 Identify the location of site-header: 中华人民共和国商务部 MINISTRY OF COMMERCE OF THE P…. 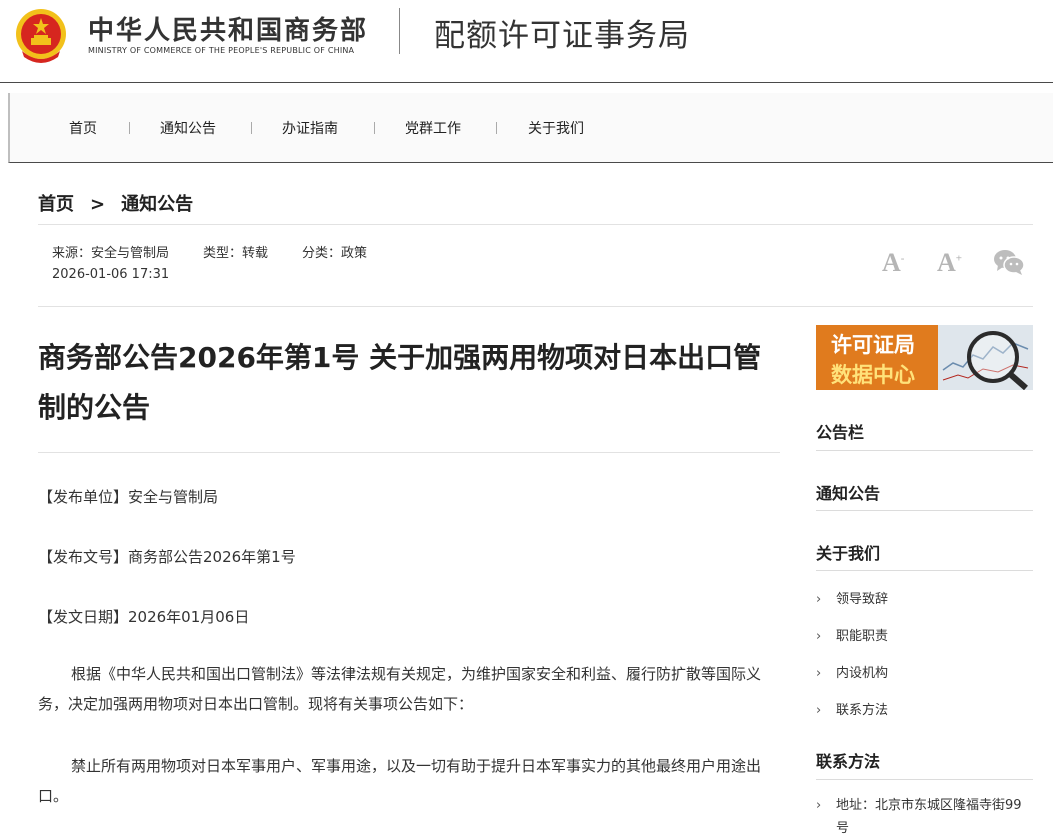
(526, 41).